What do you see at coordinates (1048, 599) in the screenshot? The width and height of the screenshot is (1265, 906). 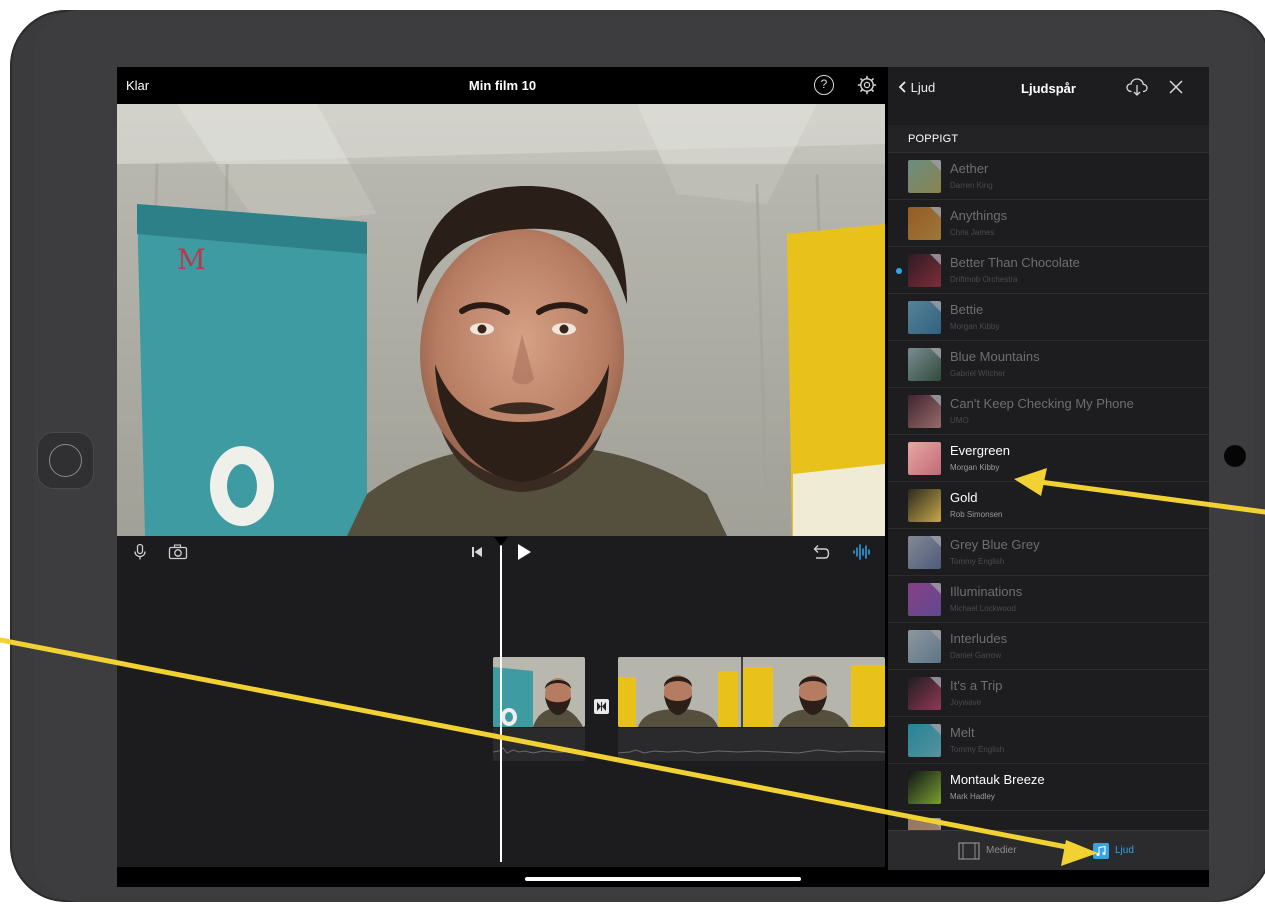 I see `track-row: Illuminations Michael Lockwood` at bounding box center [1048, 599].